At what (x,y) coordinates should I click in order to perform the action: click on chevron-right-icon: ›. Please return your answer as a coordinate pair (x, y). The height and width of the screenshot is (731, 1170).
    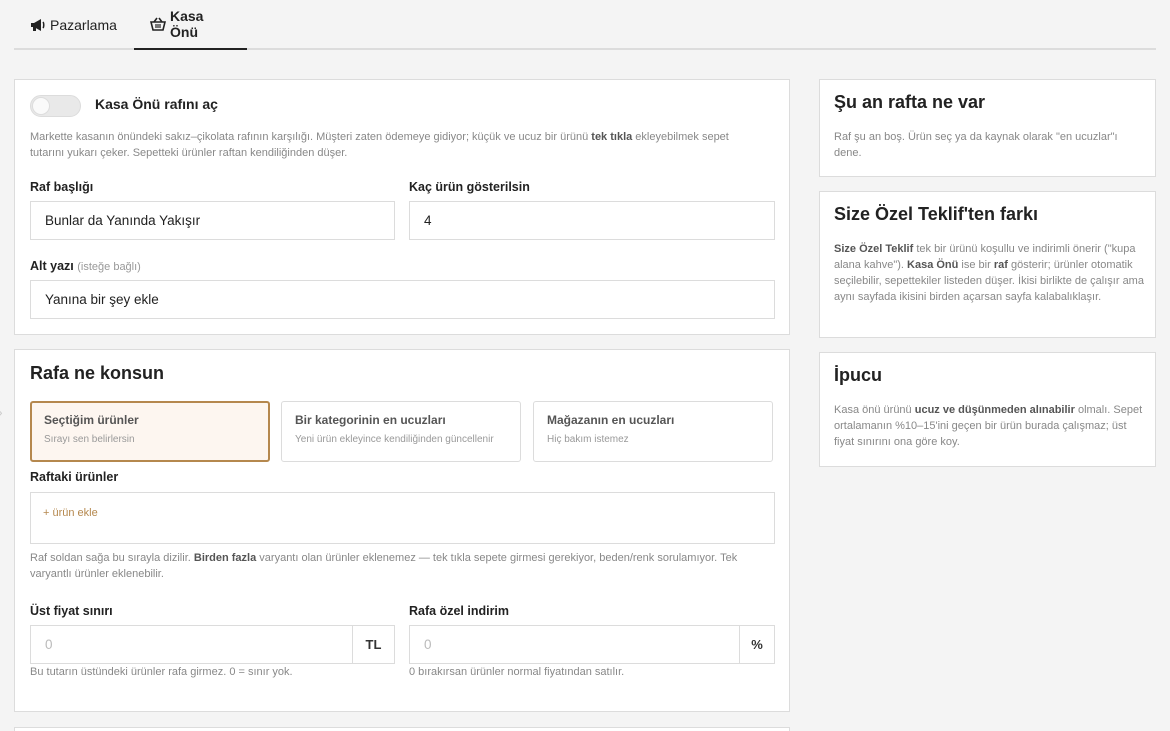
    Looking at the image, I should click on (1, 412).